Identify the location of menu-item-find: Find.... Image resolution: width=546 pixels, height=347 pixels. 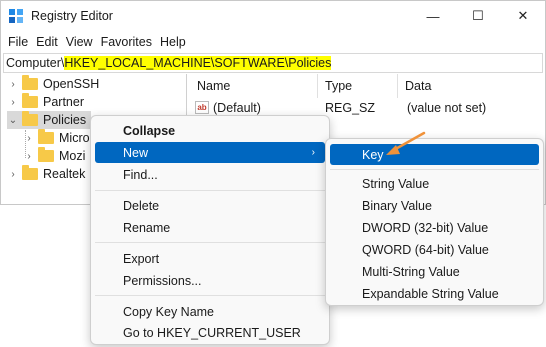
(210, 174).